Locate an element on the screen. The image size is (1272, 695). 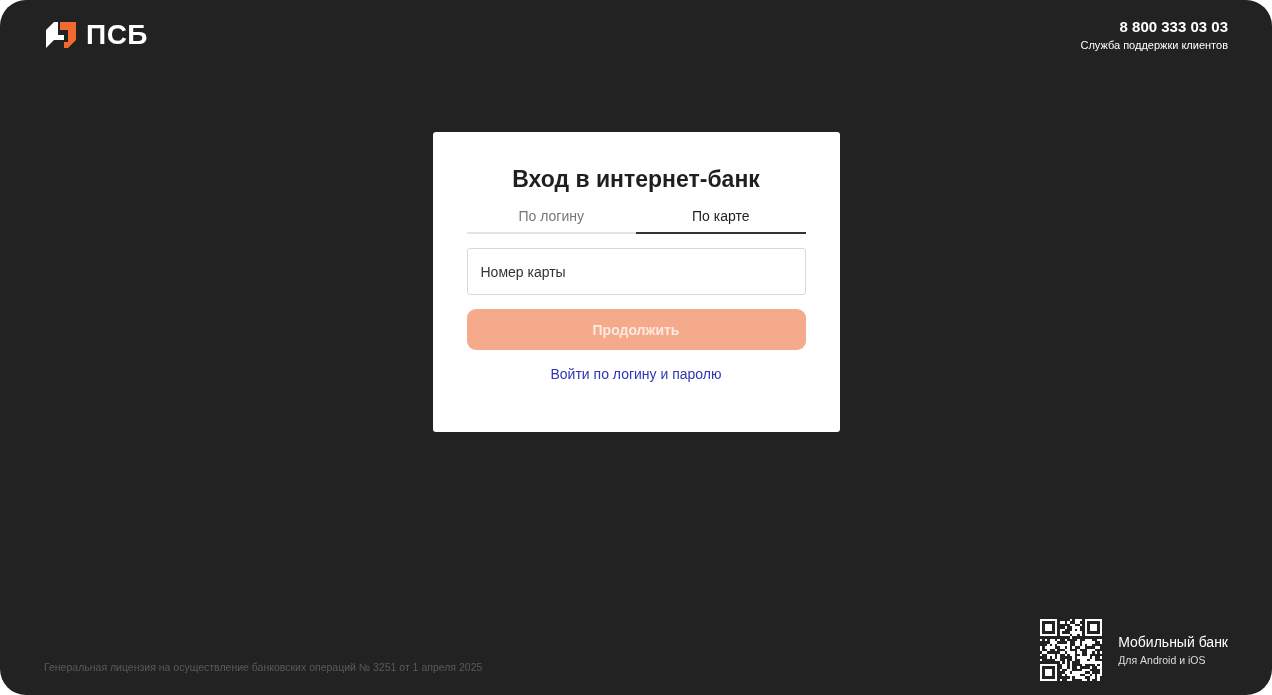
logo-text: ПСБ is located at coordinates (117, 35).